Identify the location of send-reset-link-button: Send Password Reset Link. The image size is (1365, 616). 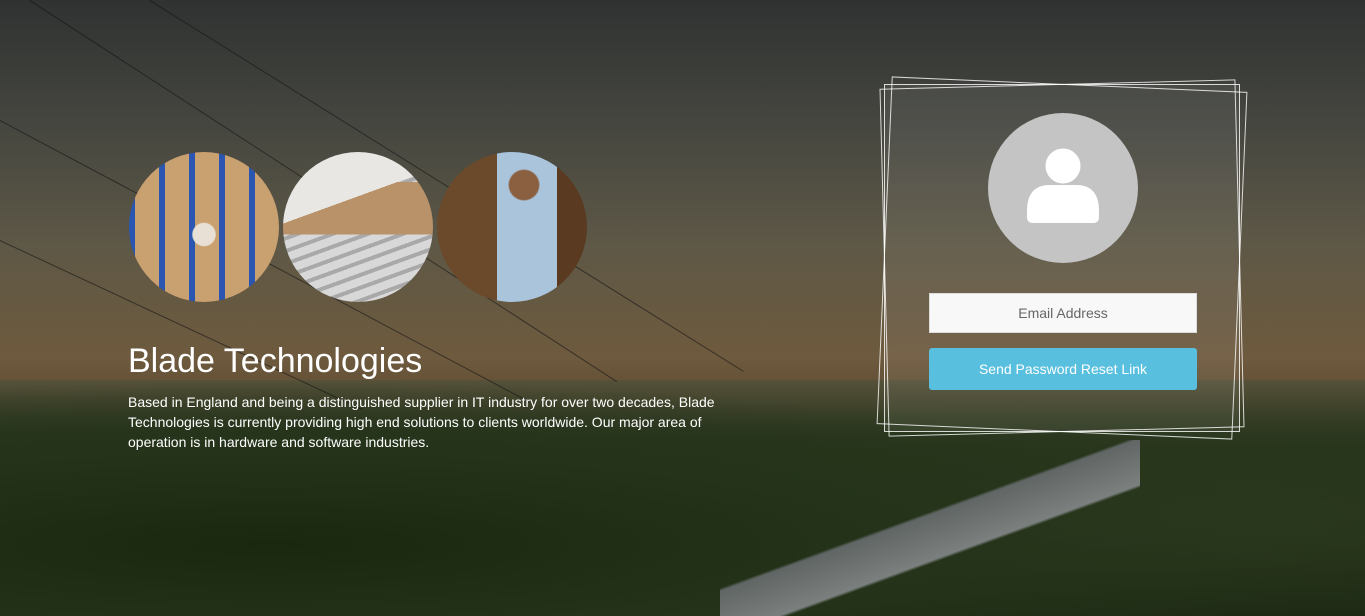
(1063, 369).